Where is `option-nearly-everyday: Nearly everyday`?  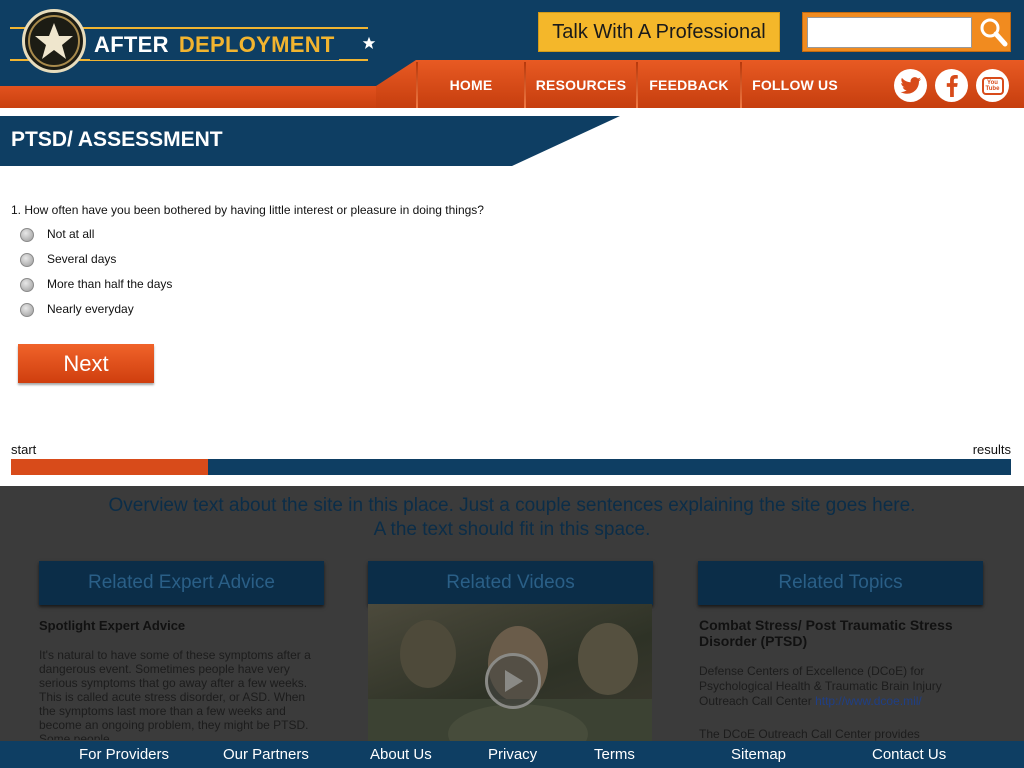 option-nearly-everyday: Nearly everyday is located at coordinates (77, 310).